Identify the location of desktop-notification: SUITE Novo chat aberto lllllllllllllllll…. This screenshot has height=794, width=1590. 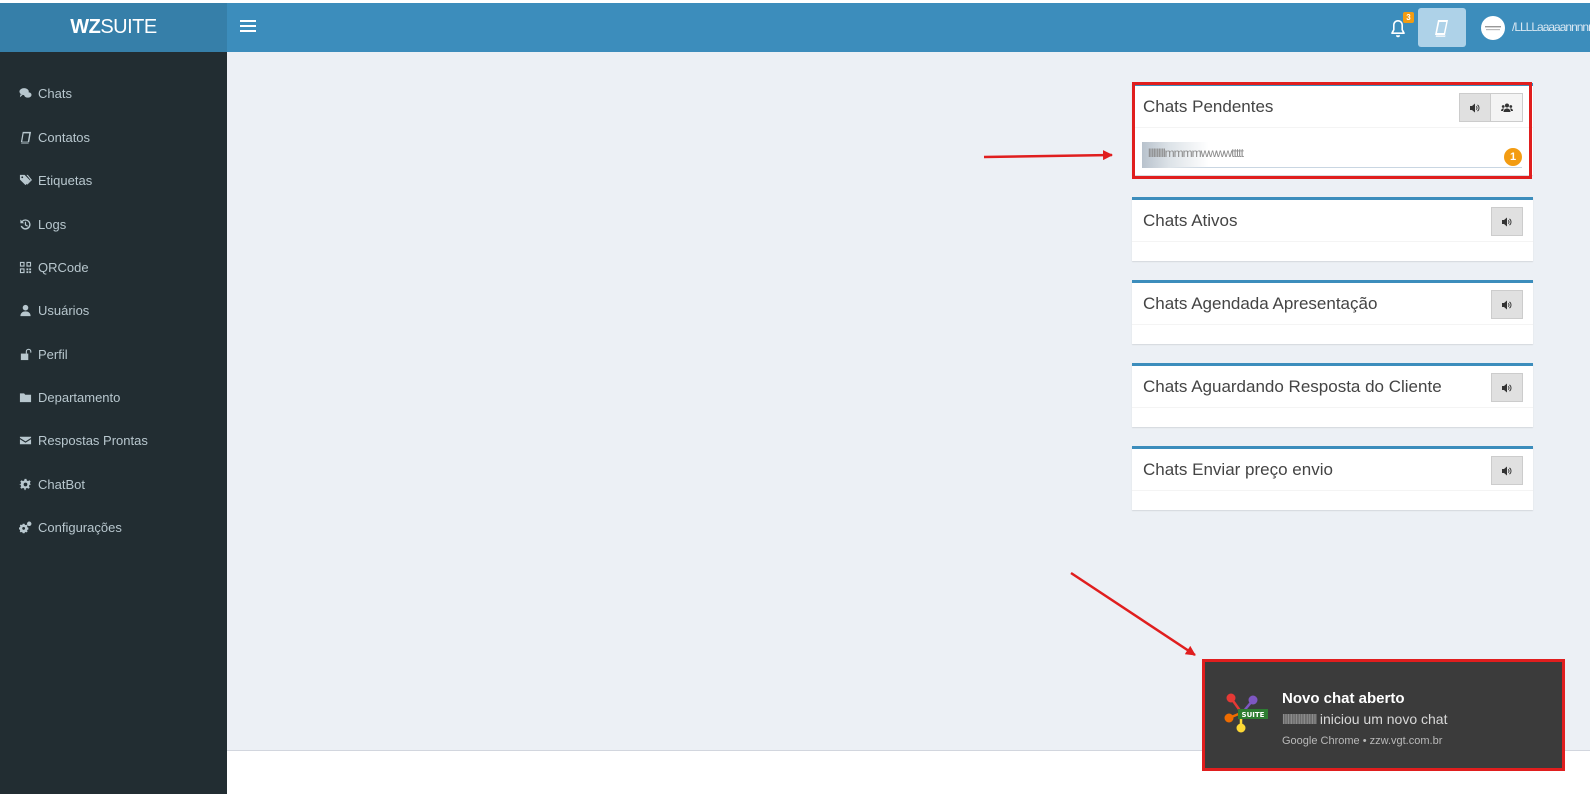
(1383, 715).